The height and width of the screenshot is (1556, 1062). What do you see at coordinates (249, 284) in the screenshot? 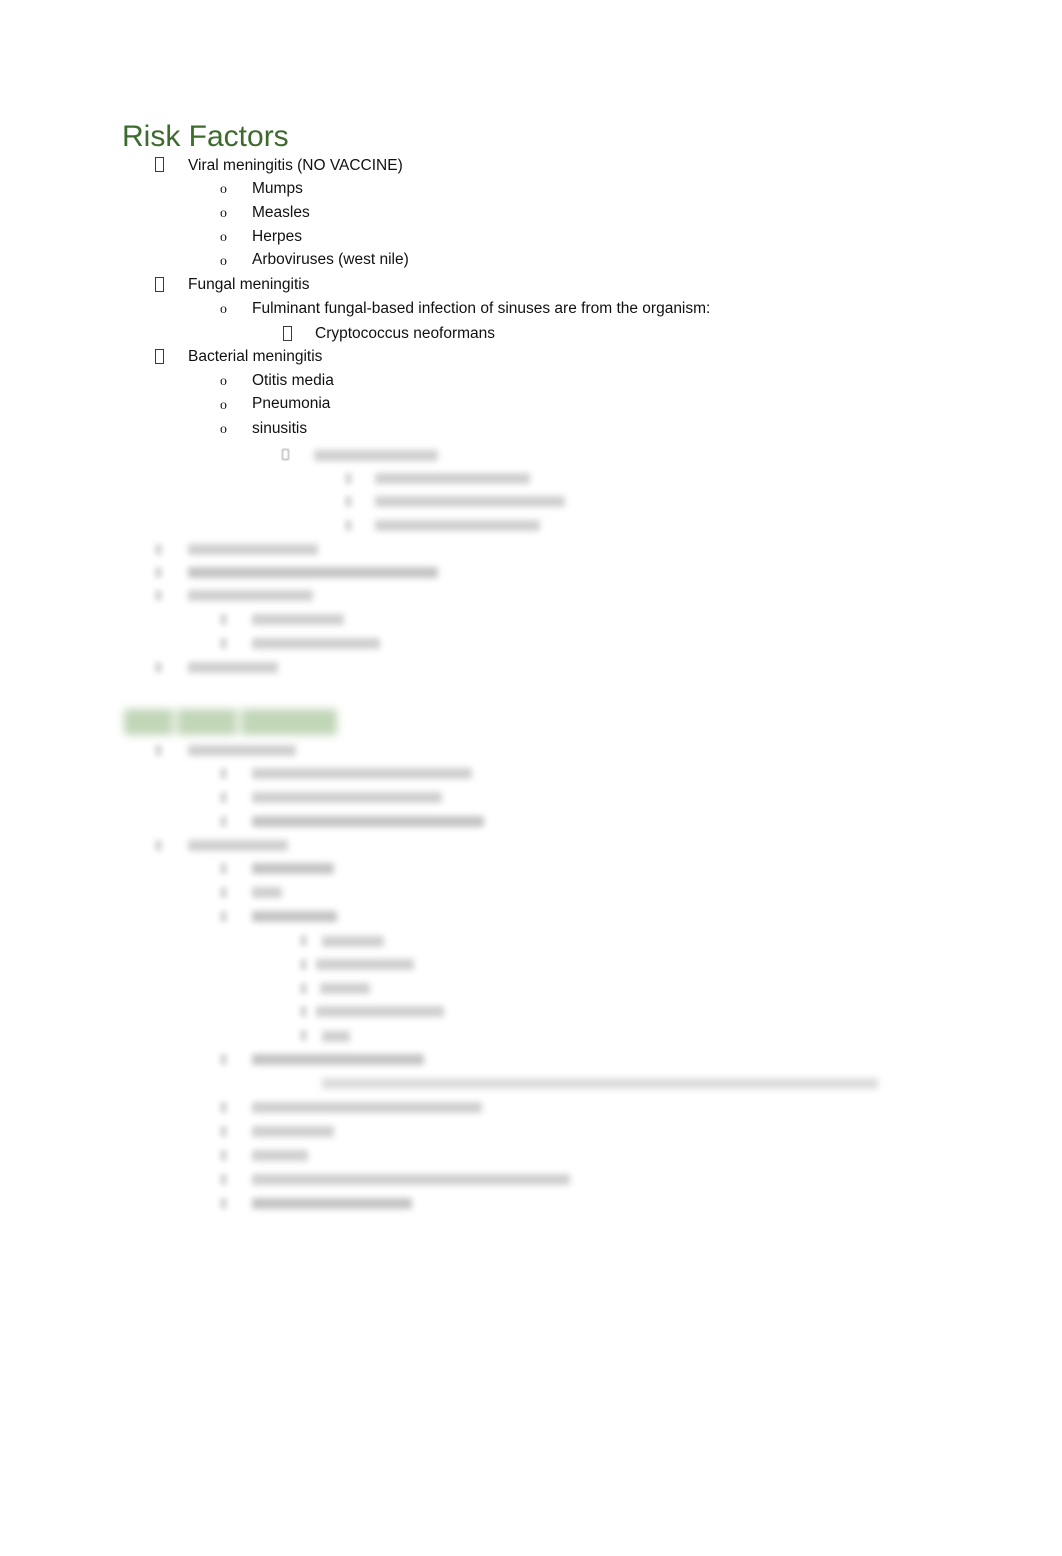
I see `list-item: Fungal meningitis` at bounding box center [249, 284].